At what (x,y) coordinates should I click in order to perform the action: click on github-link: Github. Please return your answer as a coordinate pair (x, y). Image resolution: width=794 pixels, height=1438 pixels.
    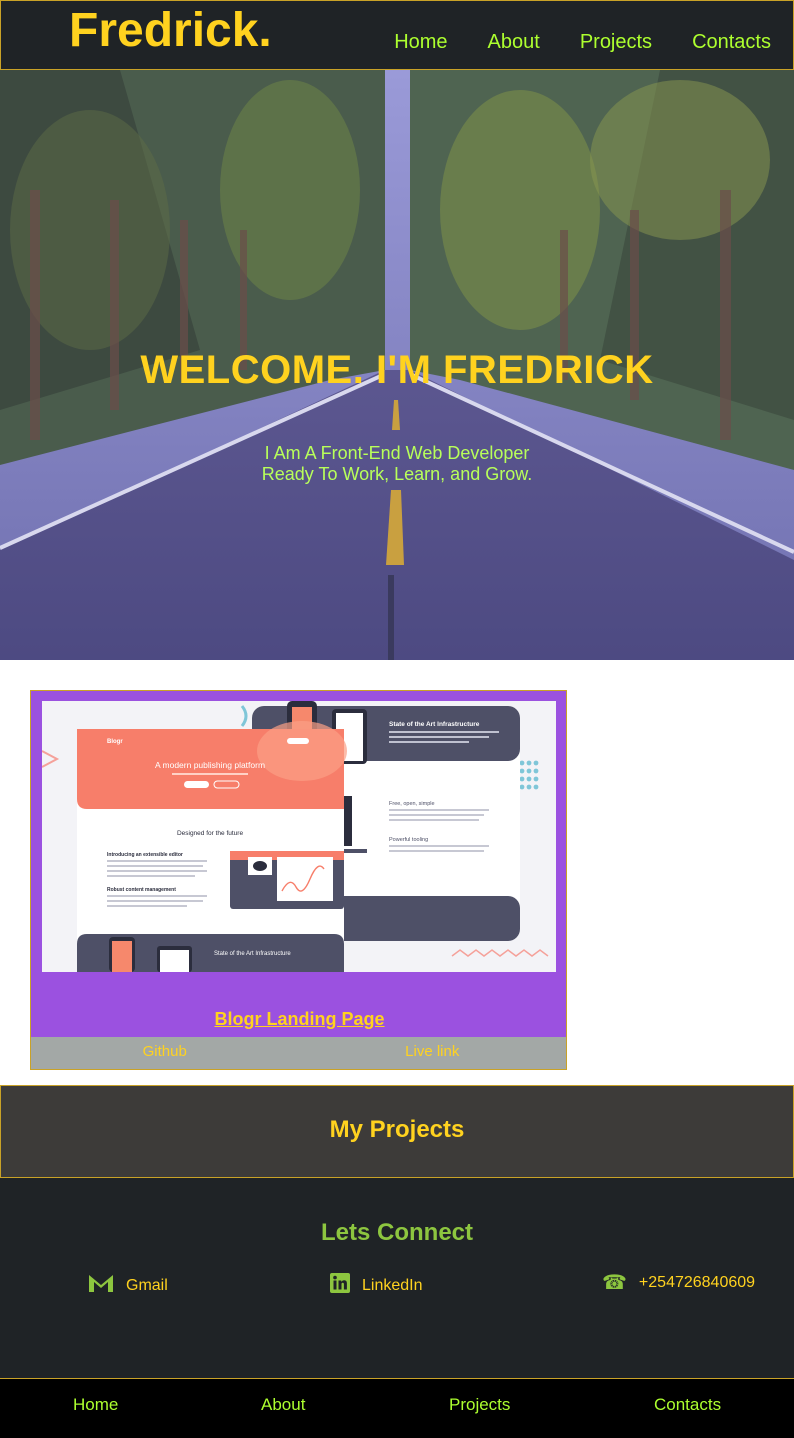
    Looking at the image, I should click on (165, 1053).